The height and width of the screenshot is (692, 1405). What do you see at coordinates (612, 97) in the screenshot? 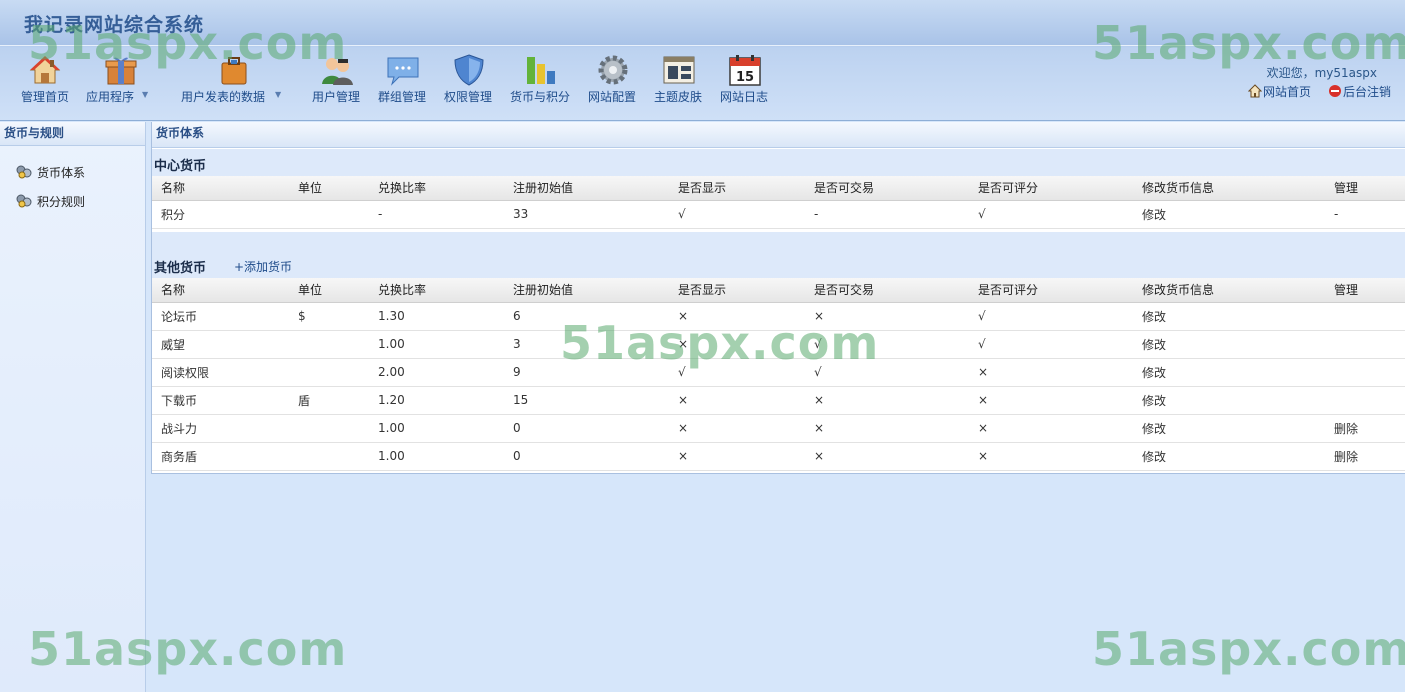
I see `nav-label: 网站配置` at bounding box center [612, 97].